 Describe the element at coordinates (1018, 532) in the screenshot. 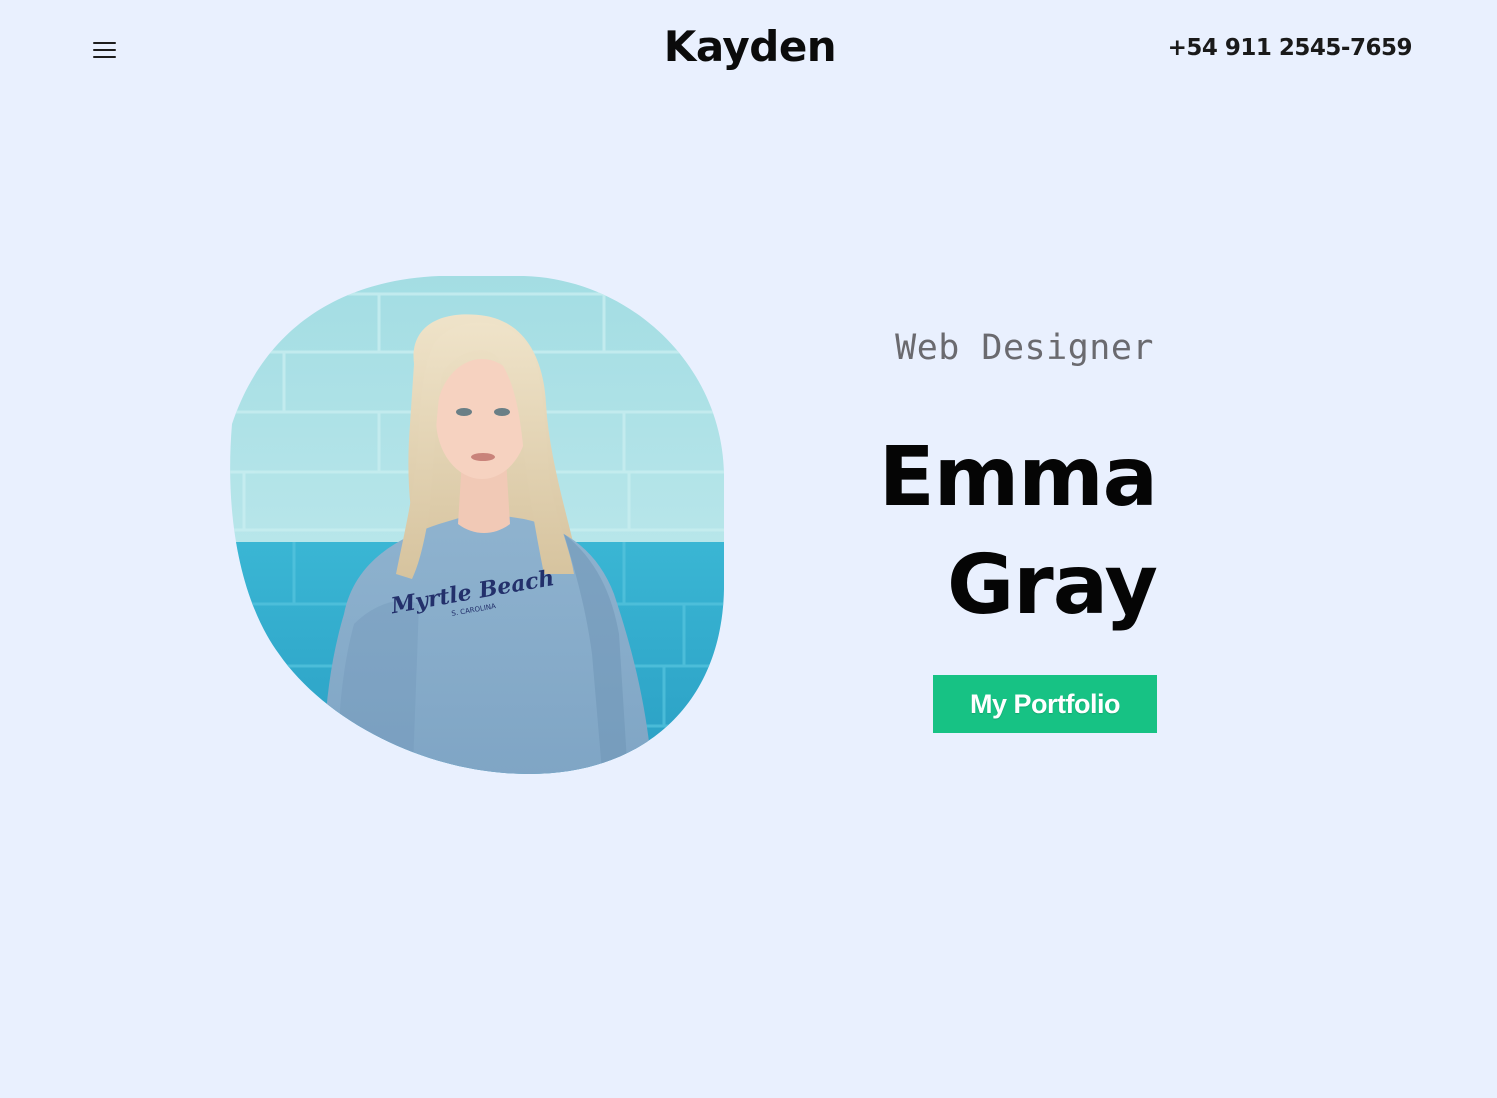

I see `hero-name: Emma Gray` at that location.